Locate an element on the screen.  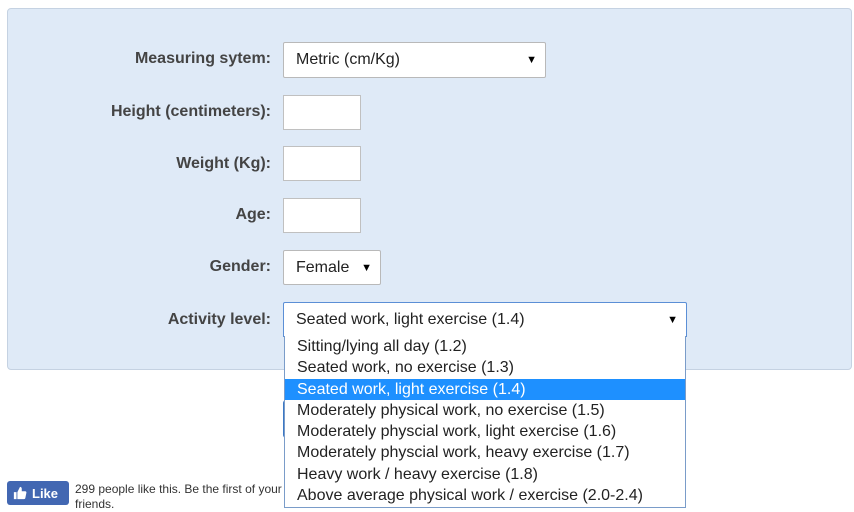
activity-option: Heavy work / heavy exercise (1.8) is located at coordinates (485, 474).